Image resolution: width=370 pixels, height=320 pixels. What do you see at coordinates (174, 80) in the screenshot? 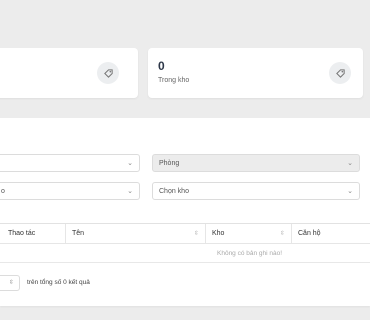
I see `stat-label: Trong kho` at bounding box center [174, 80].